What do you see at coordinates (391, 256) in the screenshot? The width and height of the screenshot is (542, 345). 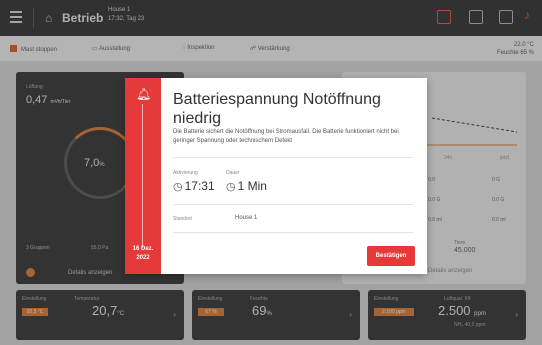 I see `confirm-button: Bestätigen` at bounding box center [391, 256].